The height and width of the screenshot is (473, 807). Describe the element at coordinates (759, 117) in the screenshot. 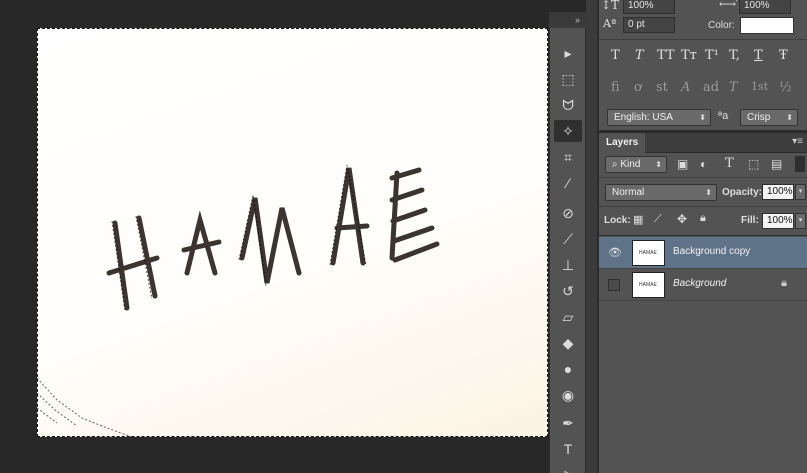

I see `antialias-value: Crisp` at that location.